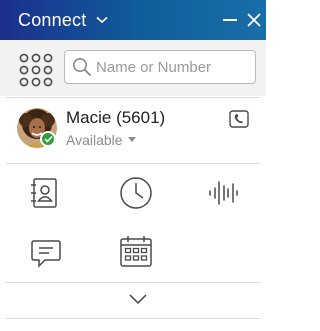  I want to click on status-label: Available, so click(94, 140).